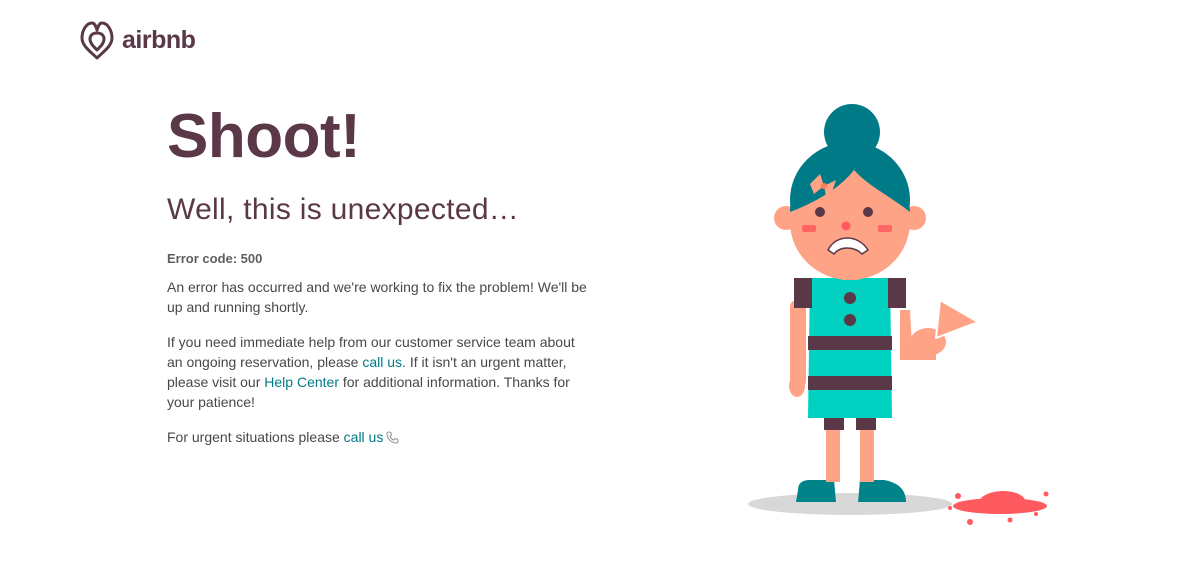 The height and width of the screenshot is (580, 1180). I want to click on error-headline: Shoot!, so click(264, 136).